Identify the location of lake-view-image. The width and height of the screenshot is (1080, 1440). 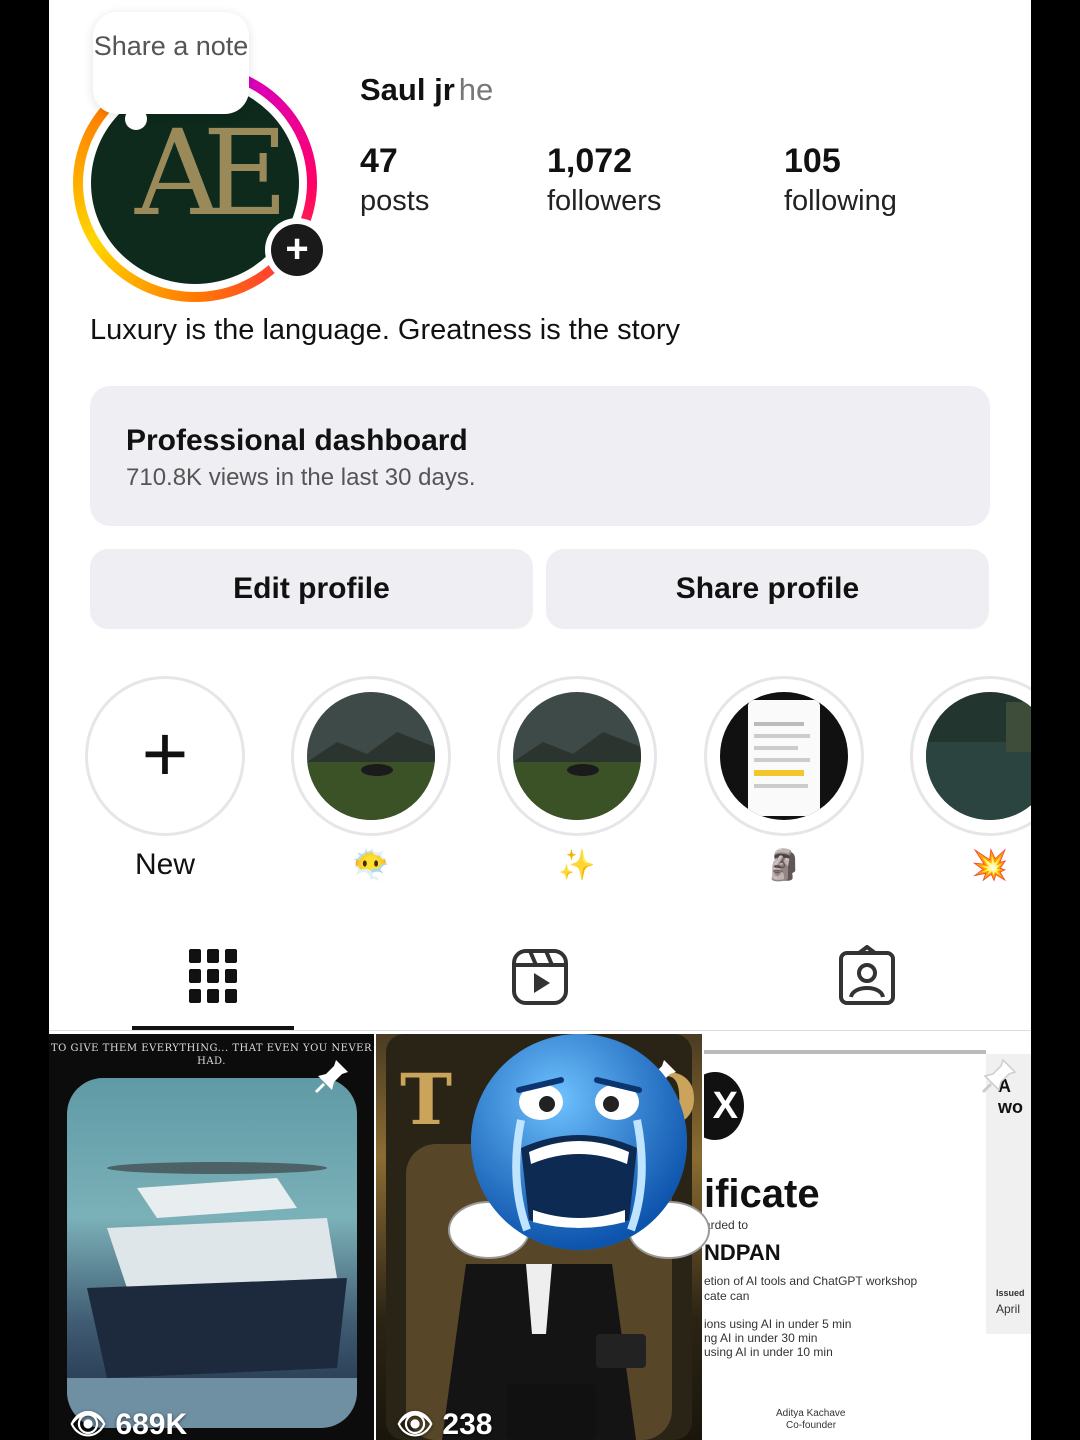
(978, 756).